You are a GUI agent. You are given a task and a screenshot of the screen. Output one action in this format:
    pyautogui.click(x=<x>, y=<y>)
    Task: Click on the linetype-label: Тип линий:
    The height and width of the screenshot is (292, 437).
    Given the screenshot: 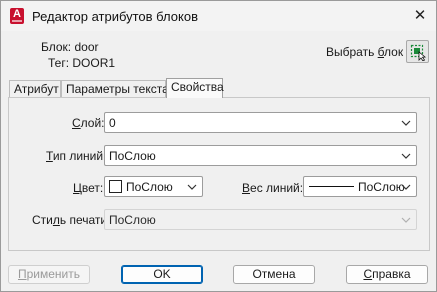 What is the action you would take?
    pyautogui.click(x=76, y=156)
    